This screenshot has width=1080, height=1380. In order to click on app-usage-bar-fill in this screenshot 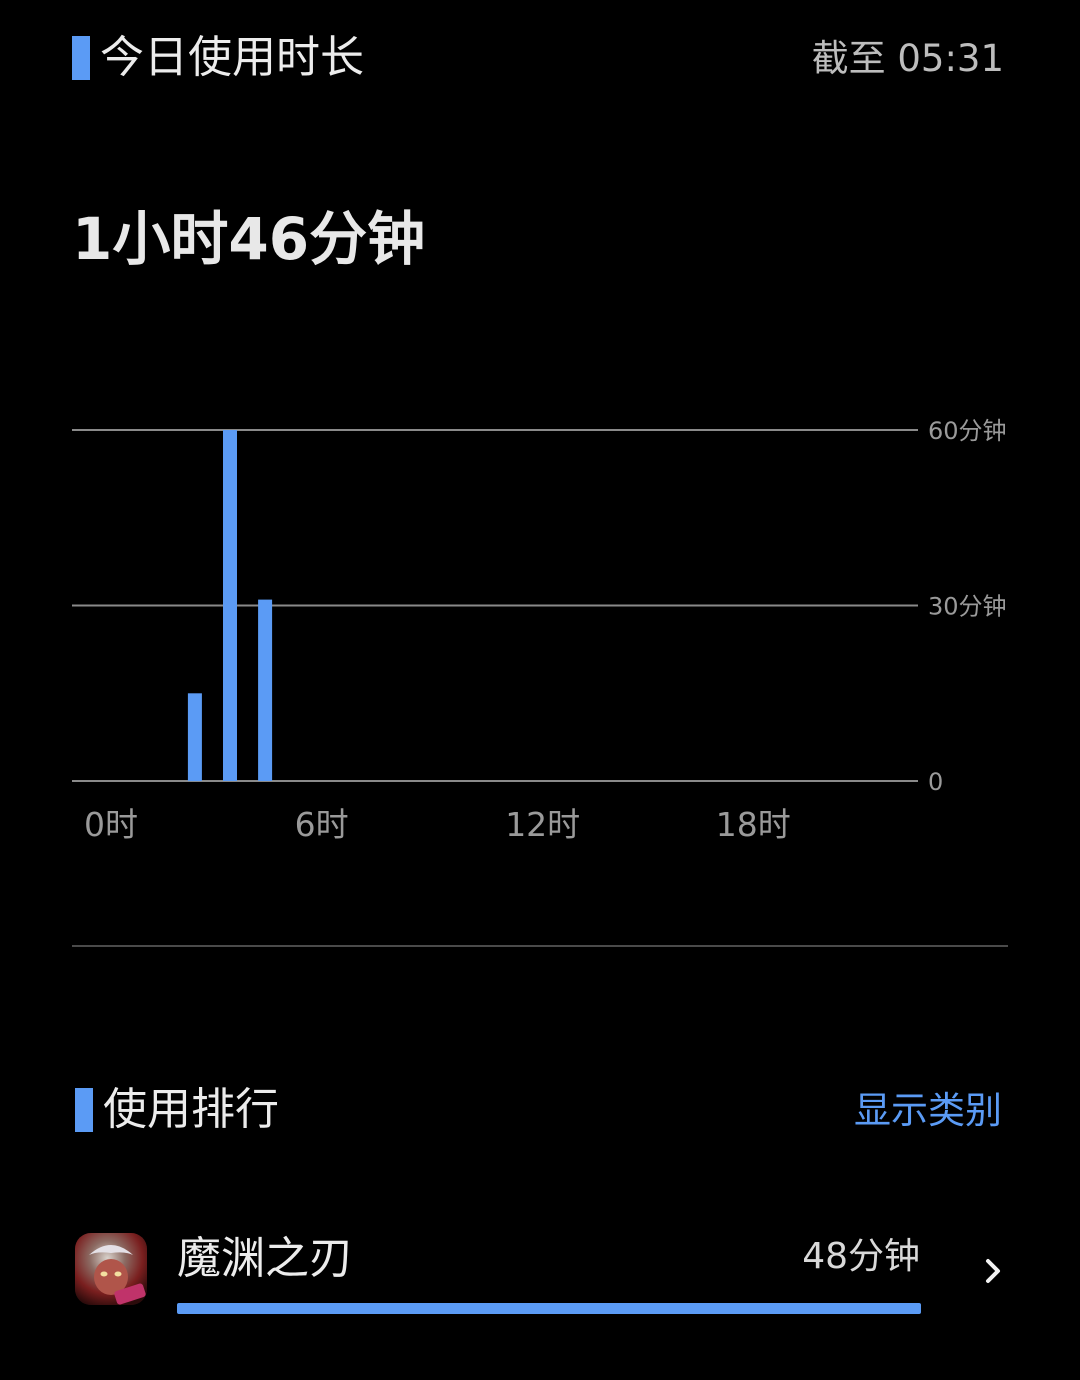, I will do `click(549, 1308)`.